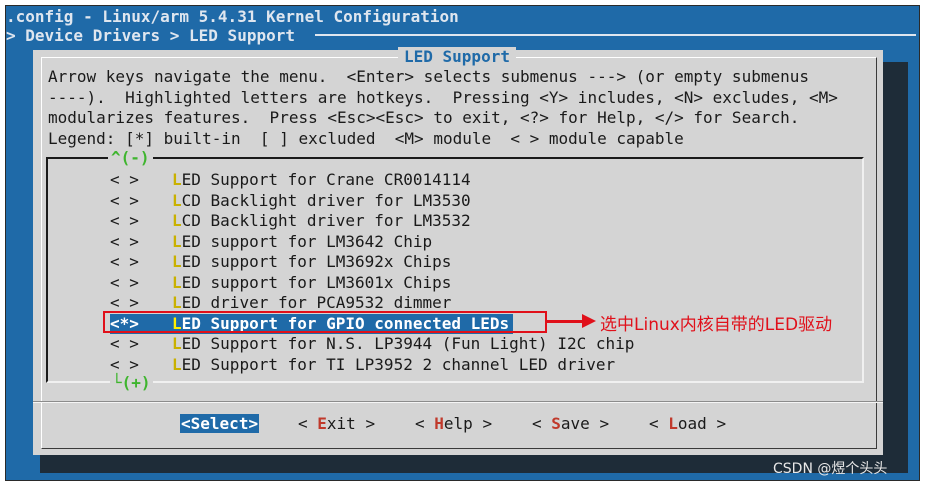 This screenshot has height=485, width=925. I want to click on breadcrumb-rule, so click(615, 35).